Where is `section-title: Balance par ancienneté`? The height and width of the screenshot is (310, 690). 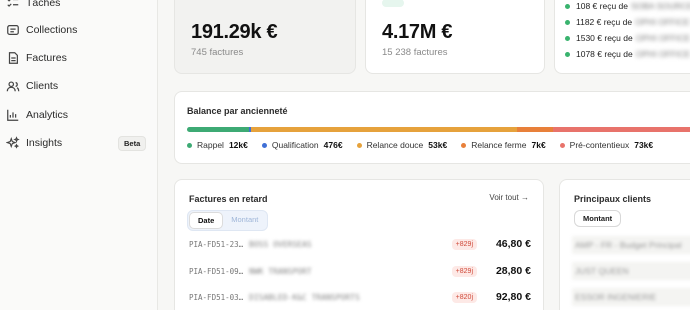 section-title: Balance par ancienneté is located at coordinates (237, 111).